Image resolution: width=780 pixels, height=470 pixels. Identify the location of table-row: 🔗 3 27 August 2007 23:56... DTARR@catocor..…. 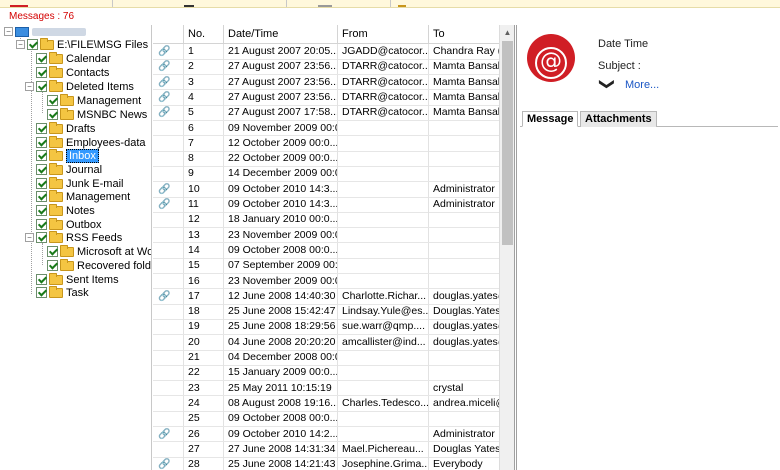
(326, 82).